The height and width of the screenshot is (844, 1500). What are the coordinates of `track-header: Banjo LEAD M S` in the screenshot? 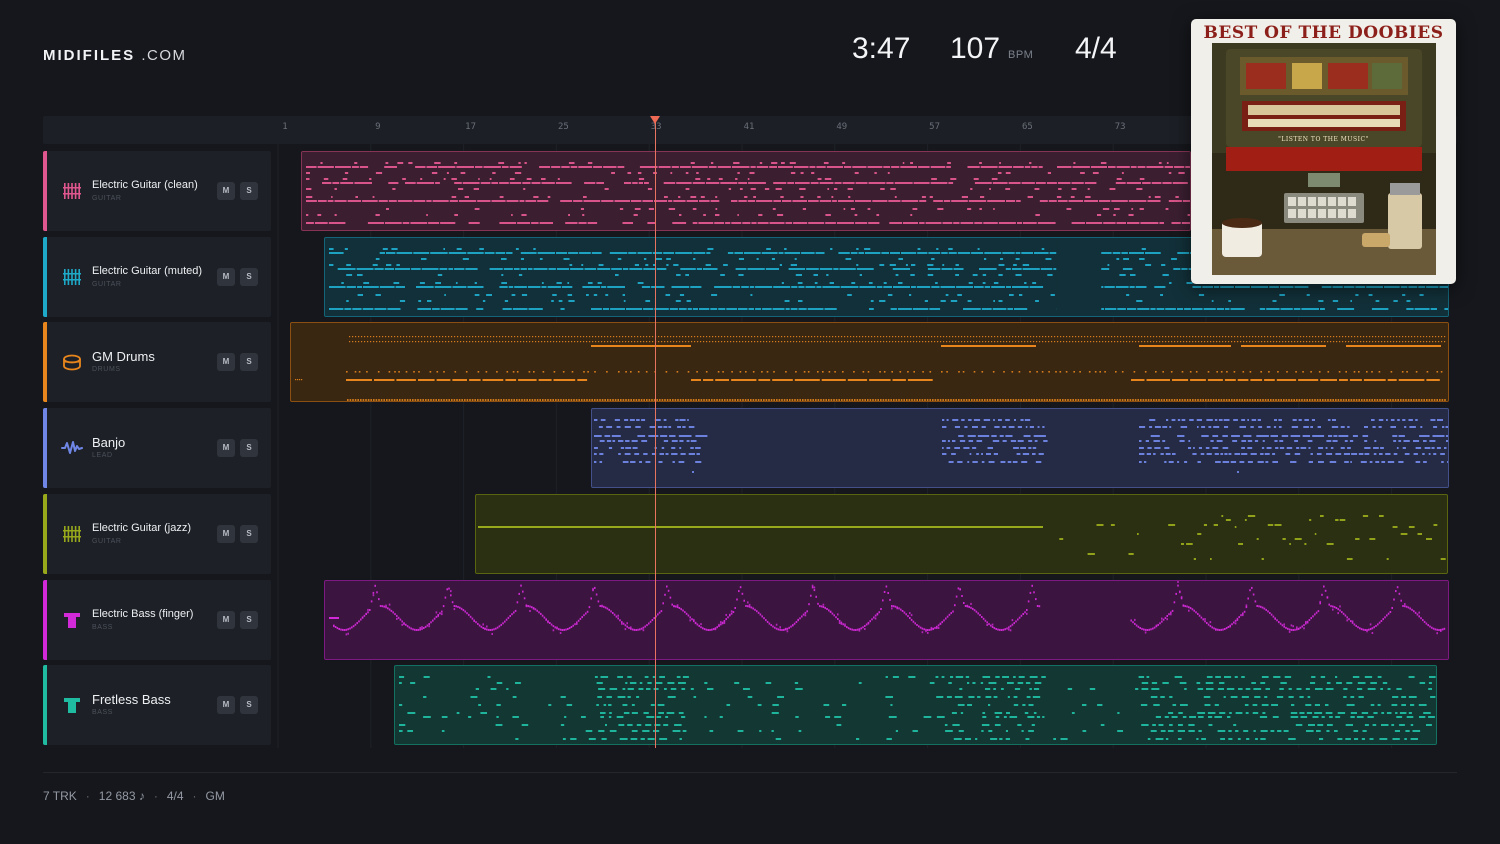 It's located at (157, 448).